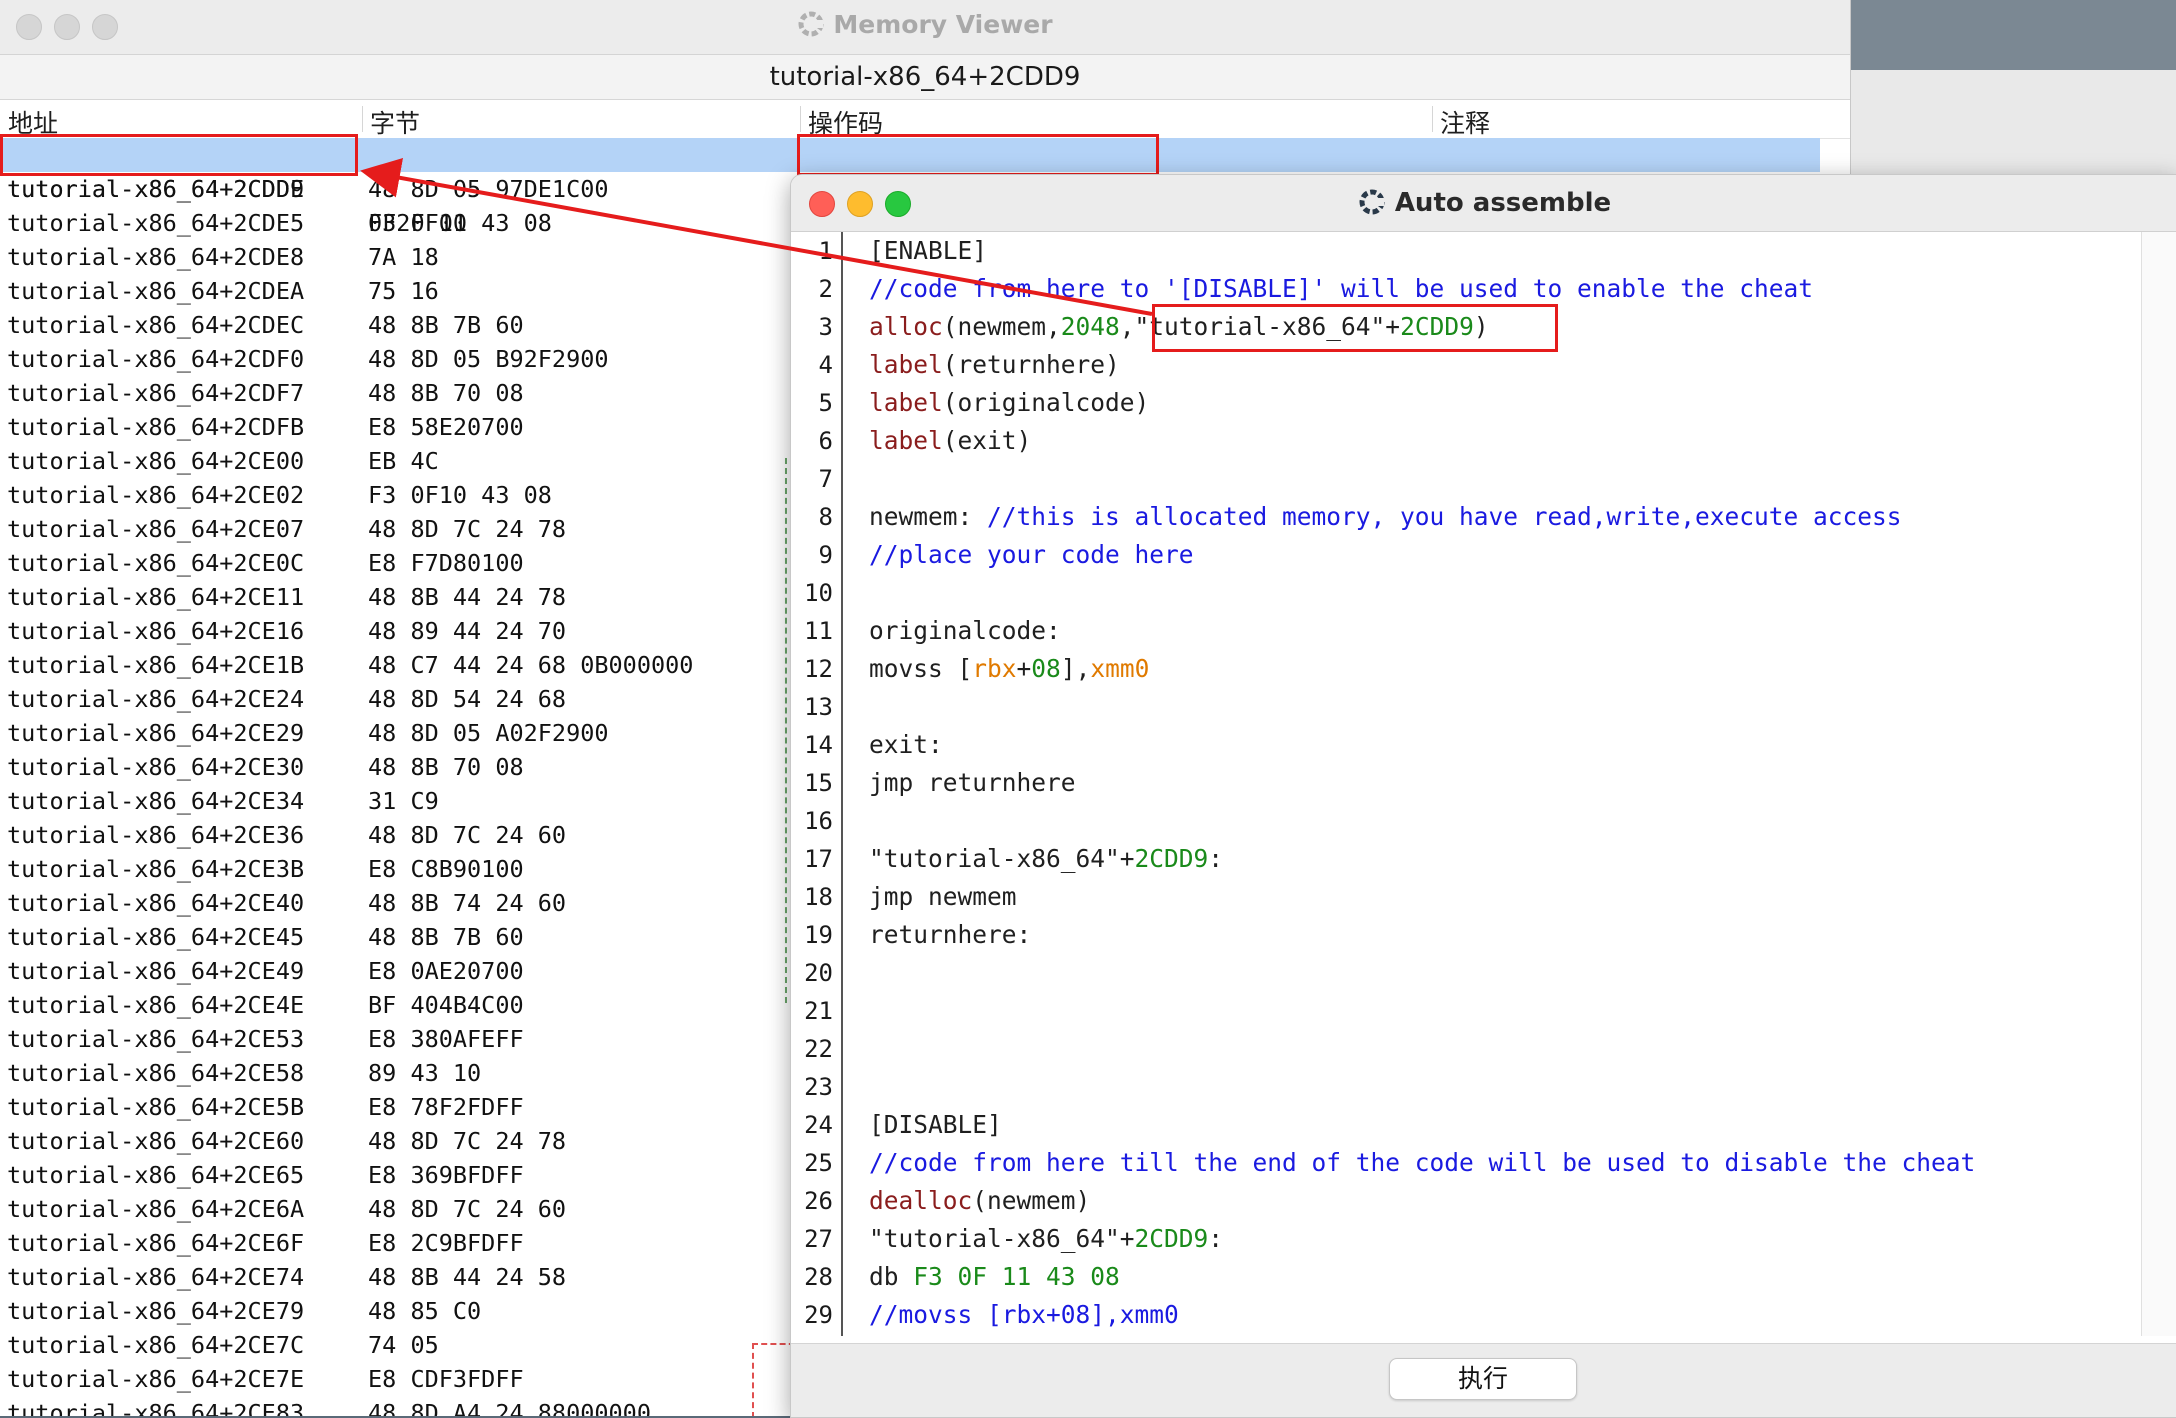 The height and width of the screenshot is (1418, 2176). What do you see at coordinates (467, 903) in the screenshot?
I see `row-bytes: 48 8B 74 24 60` at bounding box center [467, 903].